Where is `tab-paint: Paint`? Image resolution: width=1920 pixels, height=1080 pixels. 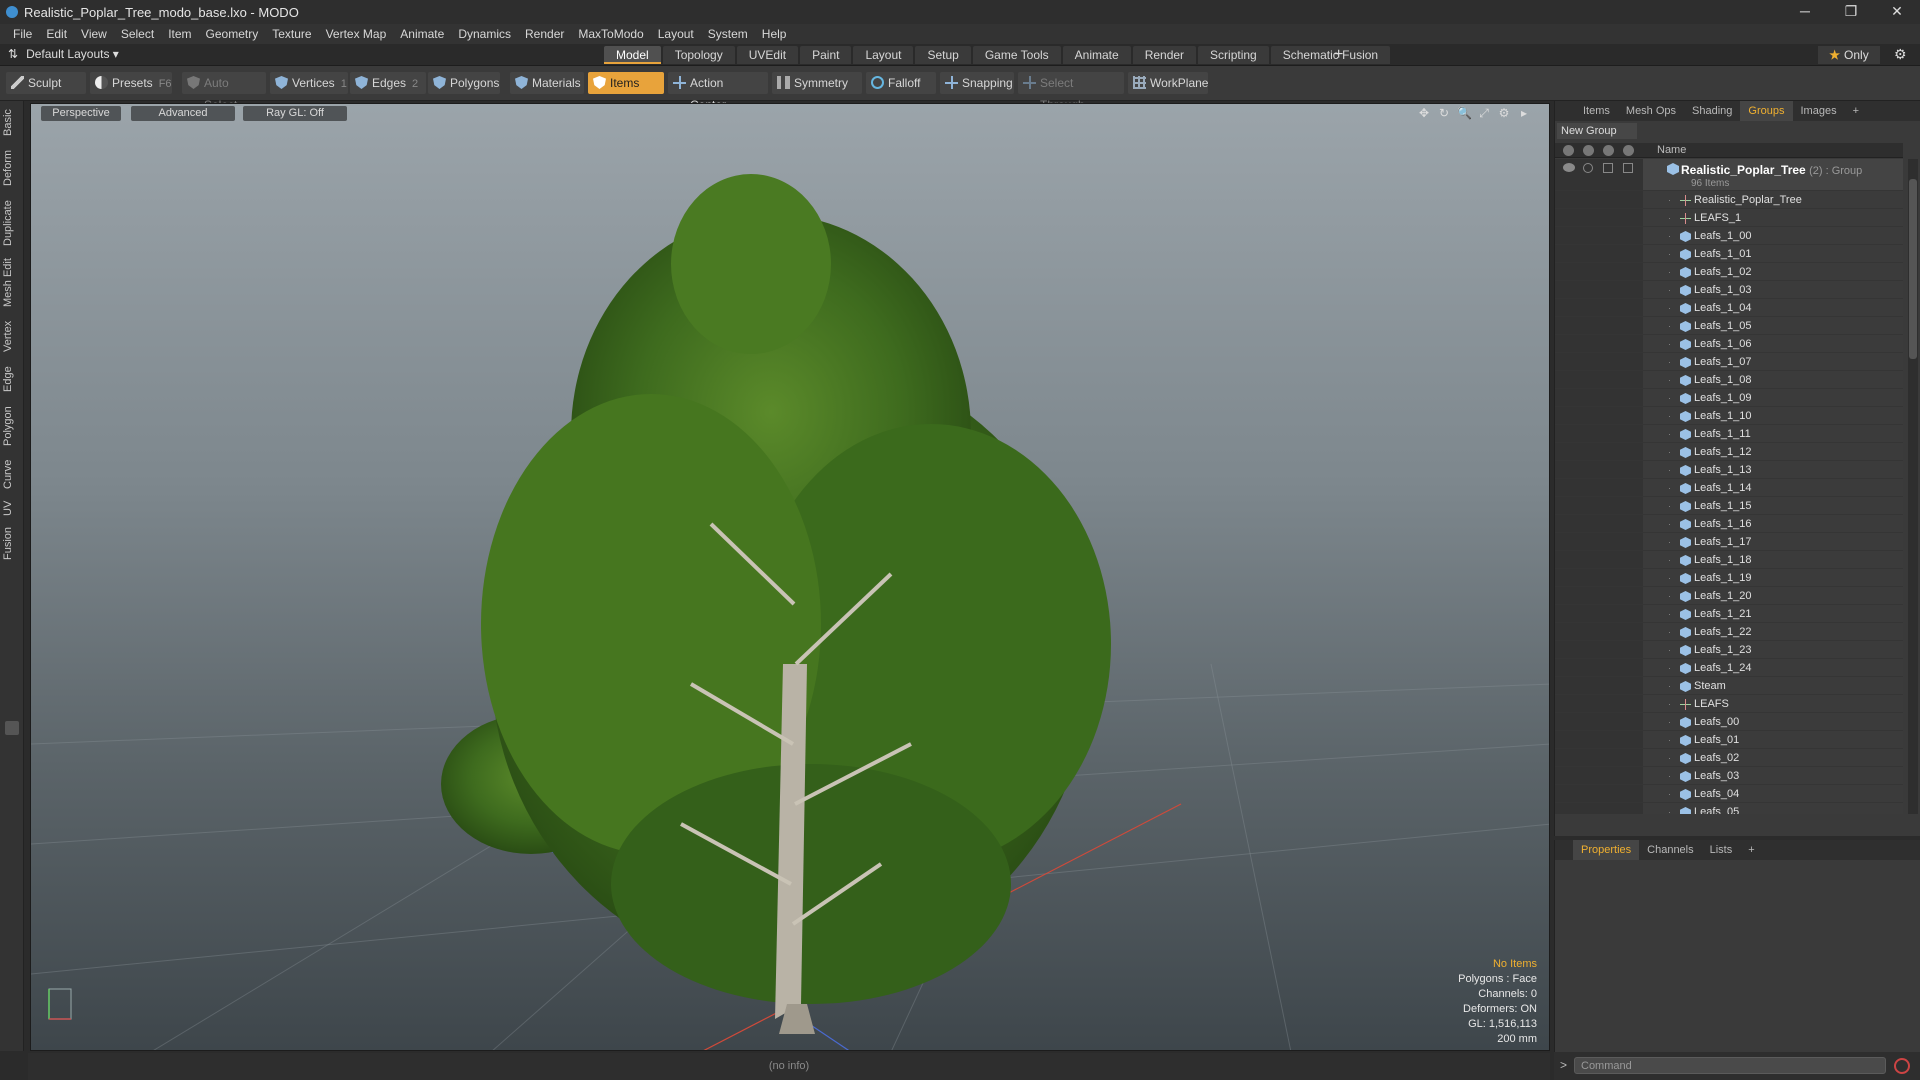 tab-paint: Paint is located at coordinates (826, 55).